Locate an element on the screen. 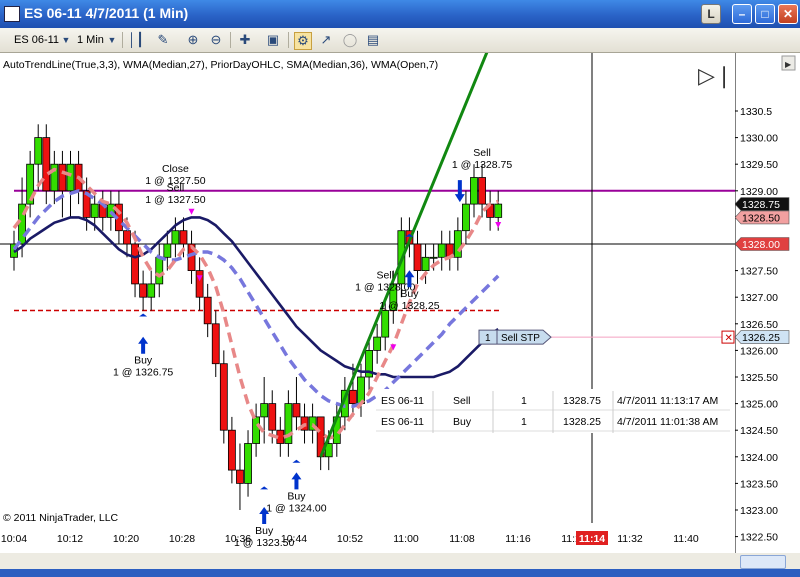 Image resolution: width=800 pixels, height=577 pixels. x-tick-label: 11:00 is located at coordinates (406, 539).